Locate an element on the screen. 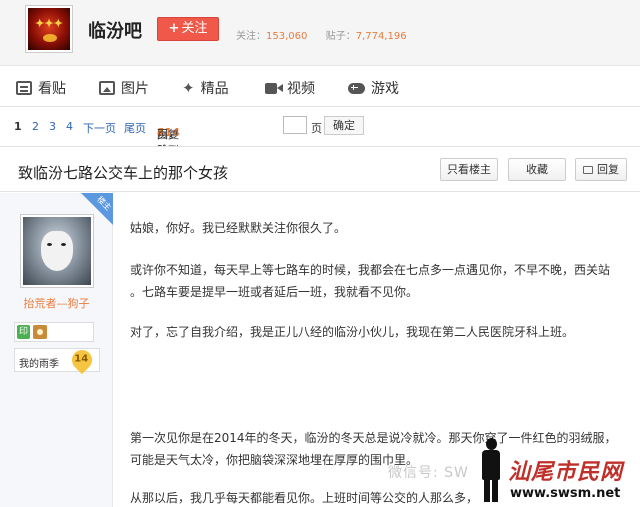  nav-label: 图片 is located at coordinates (135, 89).